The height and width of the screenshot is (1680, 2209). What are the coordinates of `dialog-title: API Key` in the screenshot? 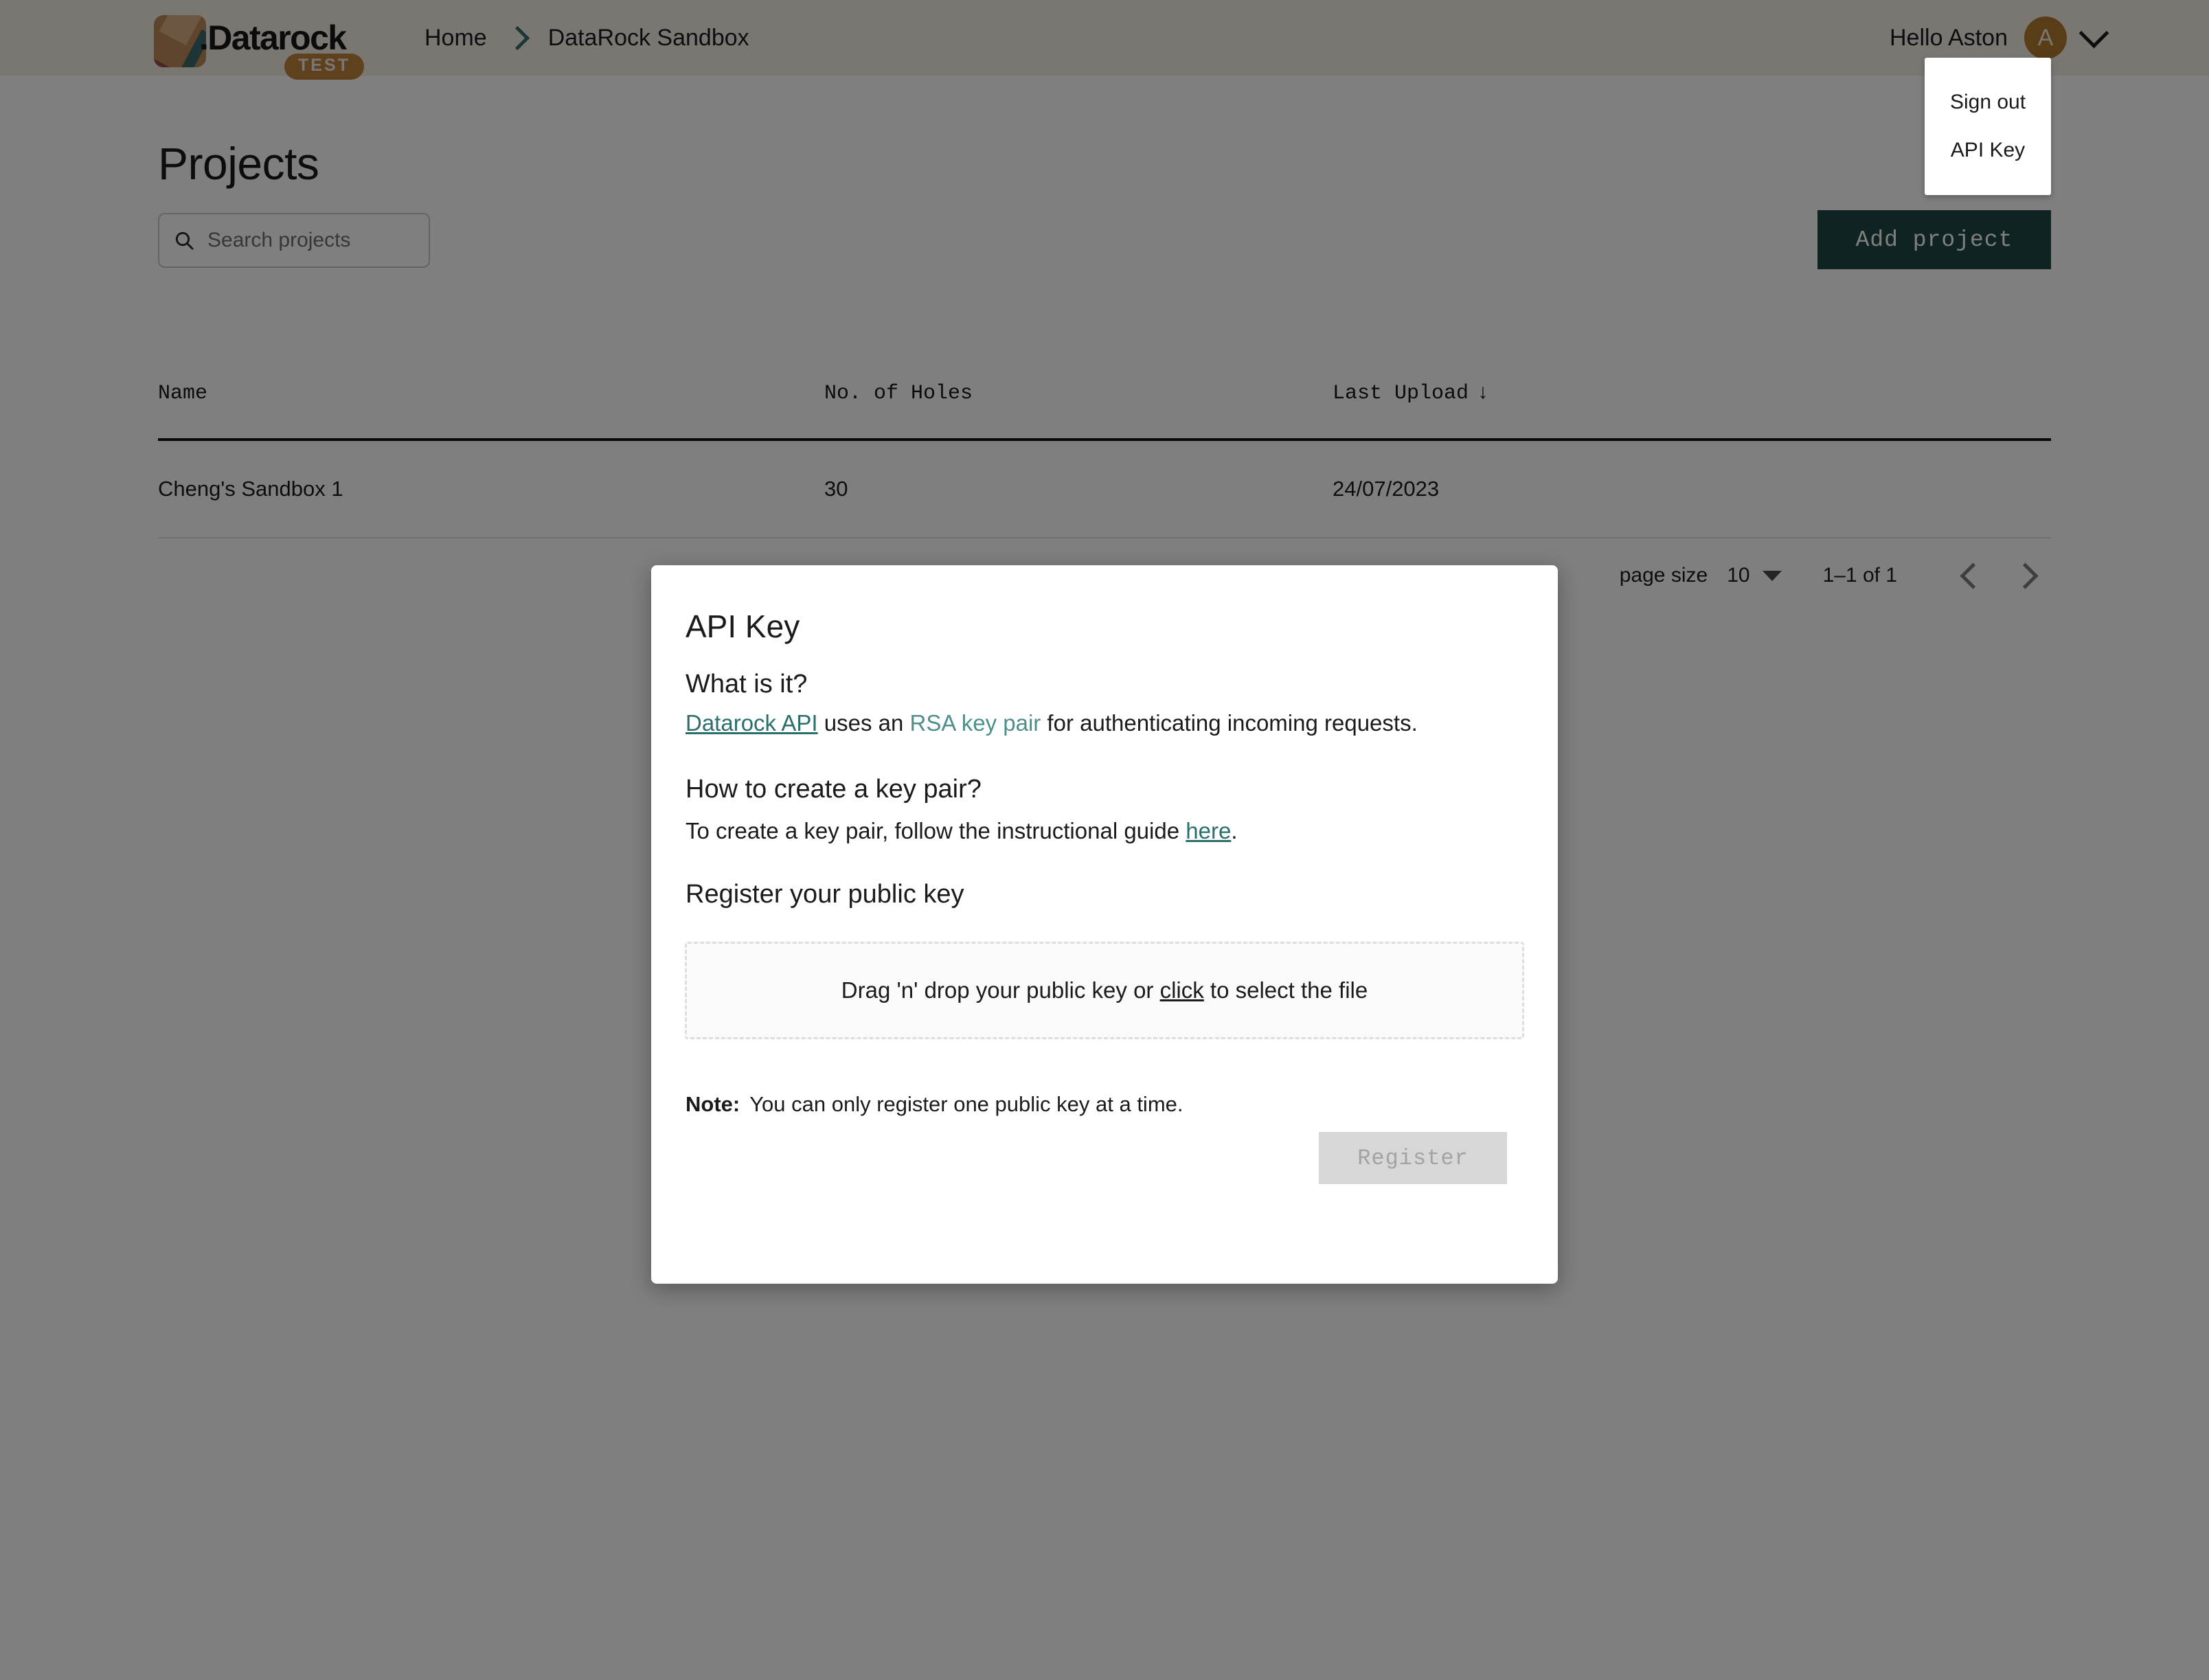 It's located at (743, 626).